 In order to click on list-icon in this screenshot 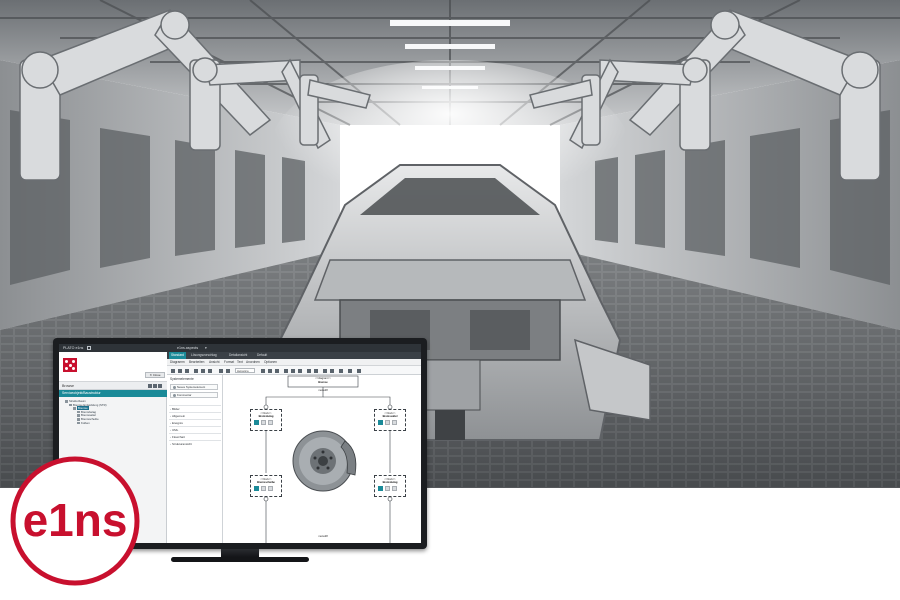, I will do `click(277, 370)`.